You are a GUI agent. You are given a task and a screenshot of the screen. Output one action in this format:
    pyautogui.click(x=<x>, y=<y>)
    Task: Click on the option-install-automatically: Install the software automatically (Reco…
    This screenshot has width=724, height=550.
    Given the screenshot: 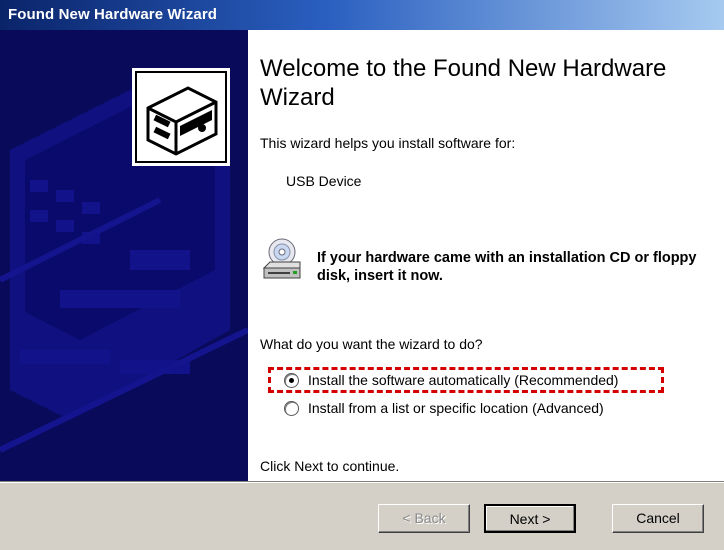 What is the action you would take?
    pyautogui.click(x=451, y=380)
    